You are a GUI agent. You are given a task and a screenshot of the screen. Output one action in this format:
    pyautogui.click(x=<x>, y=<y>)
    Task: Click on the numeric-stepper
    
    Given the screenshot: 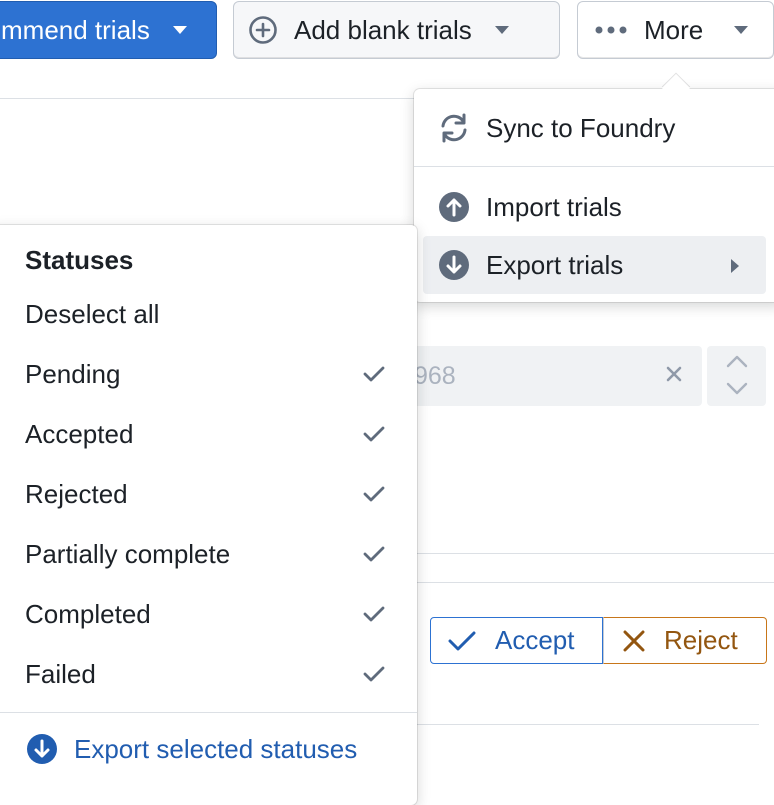 What is the action you would take?
    pyautogui.click(x=736, y=376)
    